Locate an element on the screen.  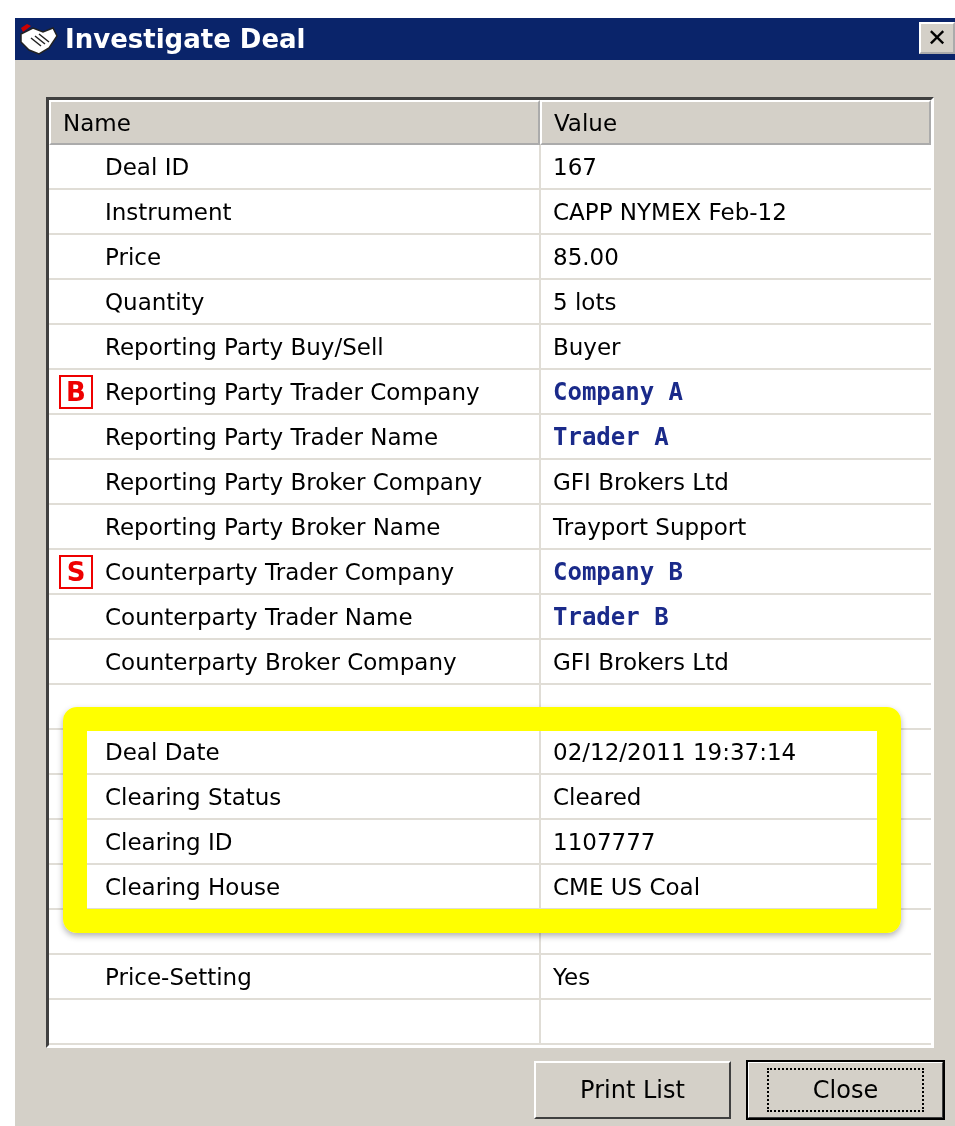
property-name: Reporting Party Broker Name is located at coordinates (273, 526).